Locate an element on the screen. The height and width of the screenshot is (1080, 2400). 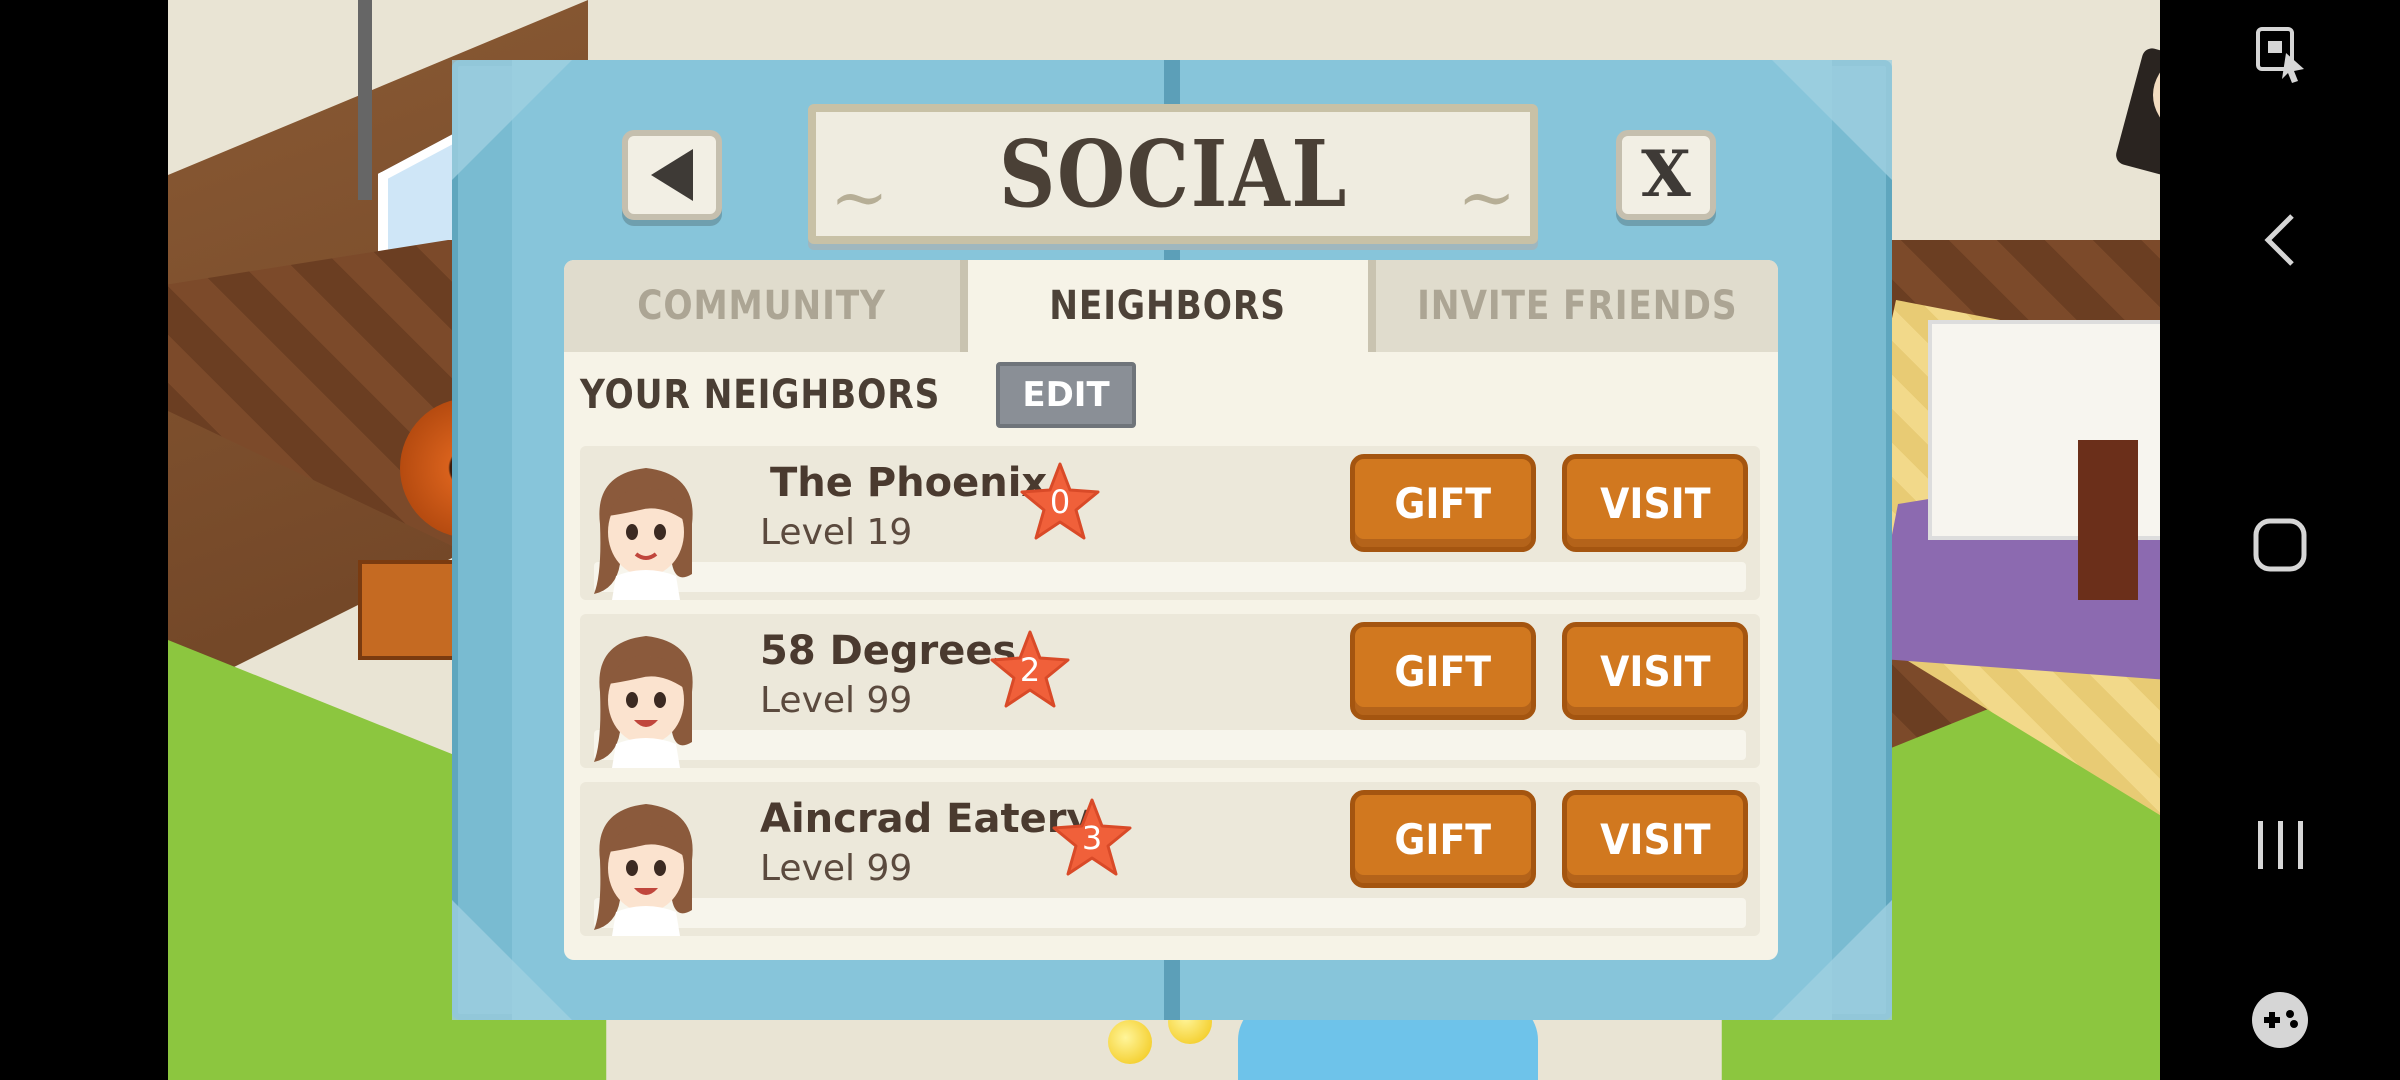
close-icon: X is located at coordinates (1666, 174).